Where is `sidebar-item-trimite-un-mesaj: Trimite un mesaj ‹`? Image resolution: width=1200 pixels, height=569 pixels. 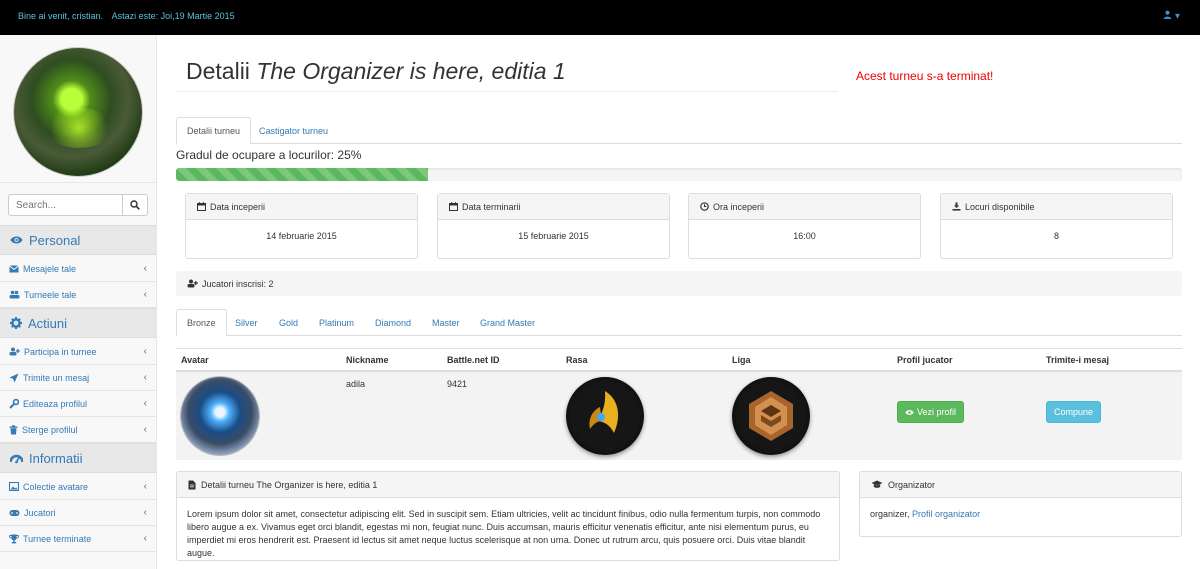 sidebar-item-trimite-un-mesaj: Trimite un mesaj ‹ is located at coordinates (78, 378).